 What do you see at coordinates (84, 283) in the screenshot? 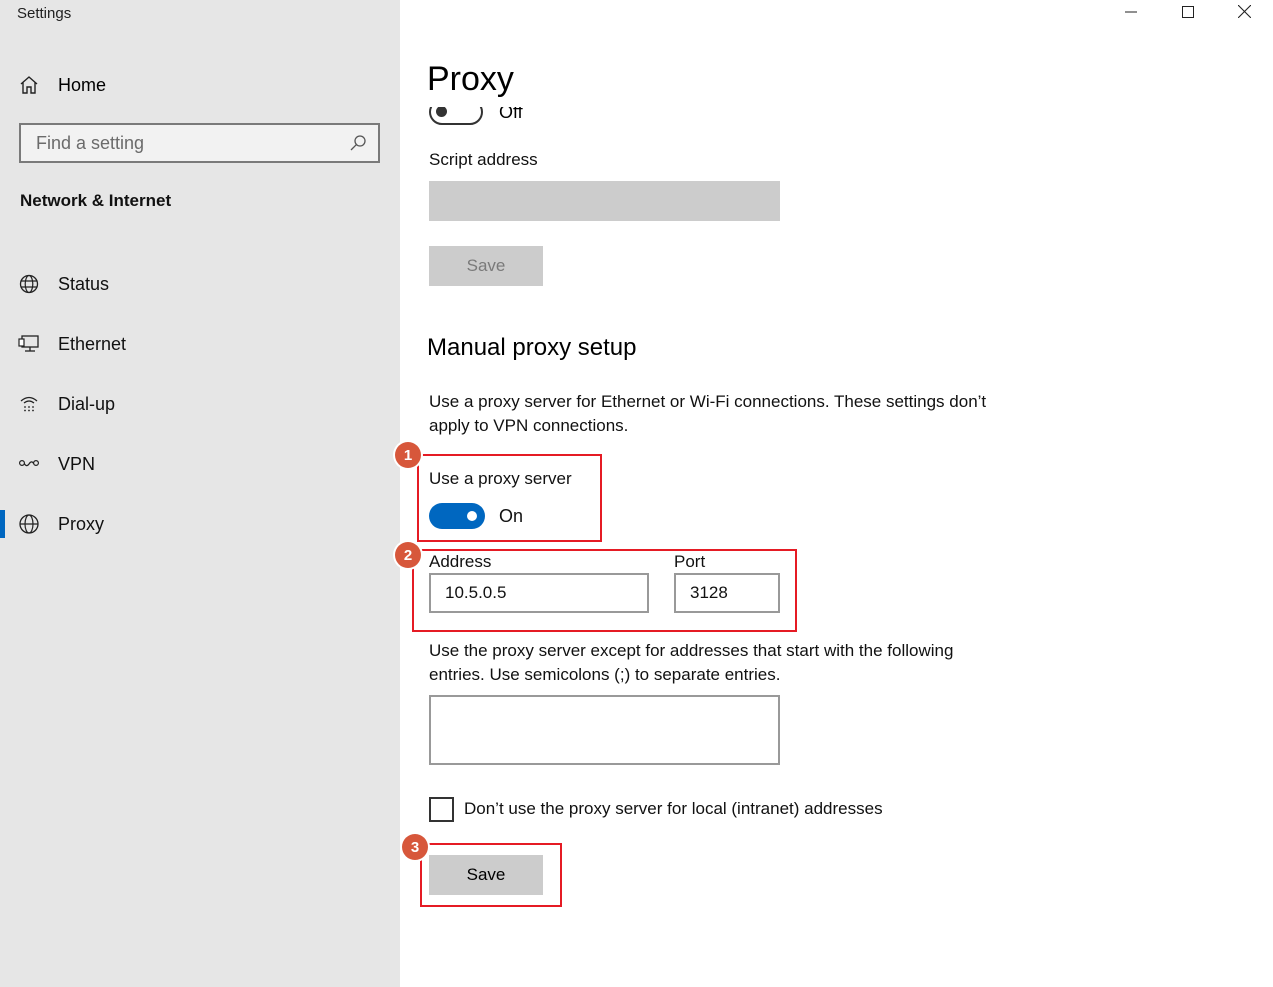
I see `sidebar-item-label: Status` at bounding box center [84, 283].